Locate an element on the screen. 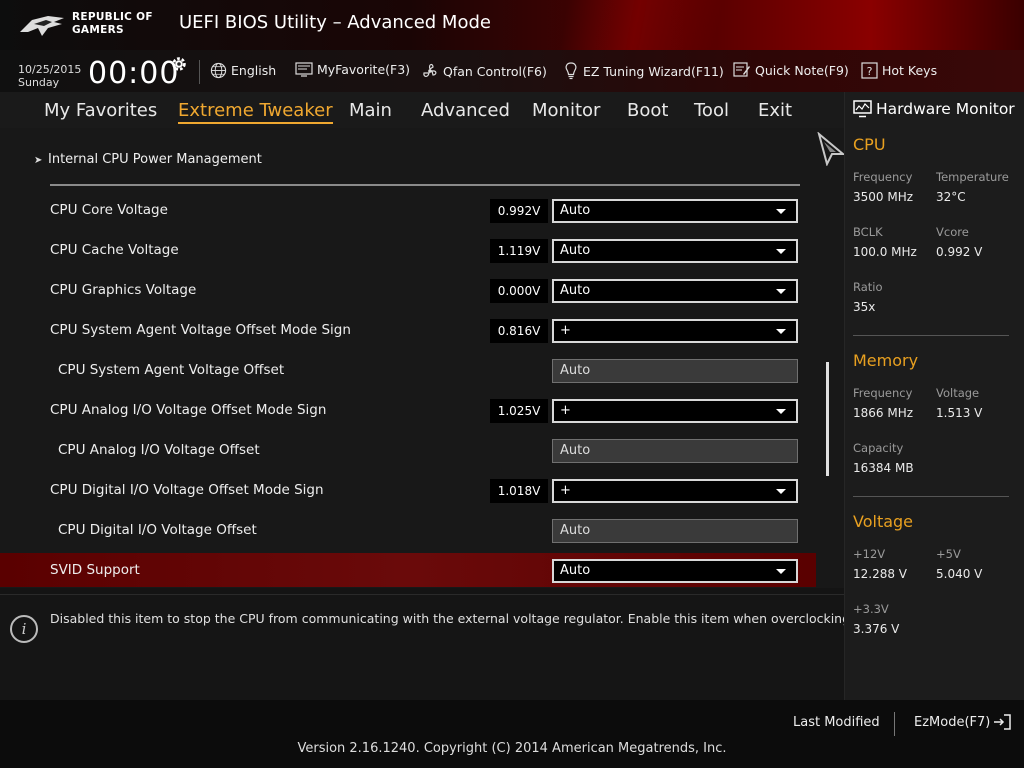 The width and height of the screenshot is (1024, 768). monitor-icon is located at coordinates (862, 109).